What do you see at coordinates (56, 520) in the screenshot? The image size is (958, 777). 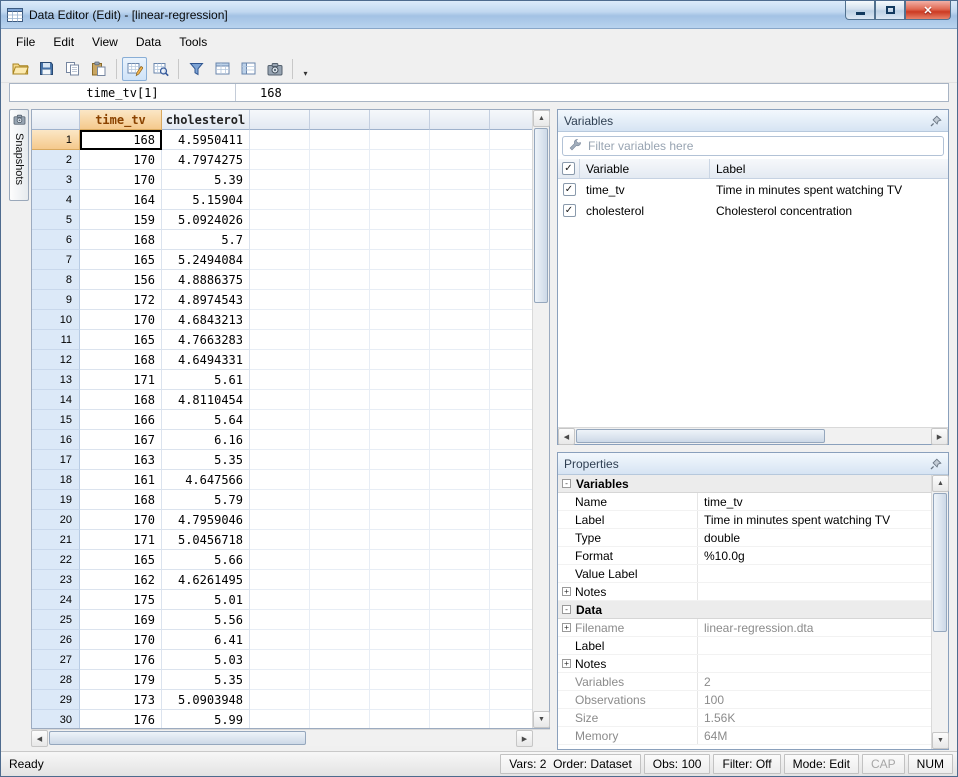 I see `row-number: 20` at bounding box center [56, 520].